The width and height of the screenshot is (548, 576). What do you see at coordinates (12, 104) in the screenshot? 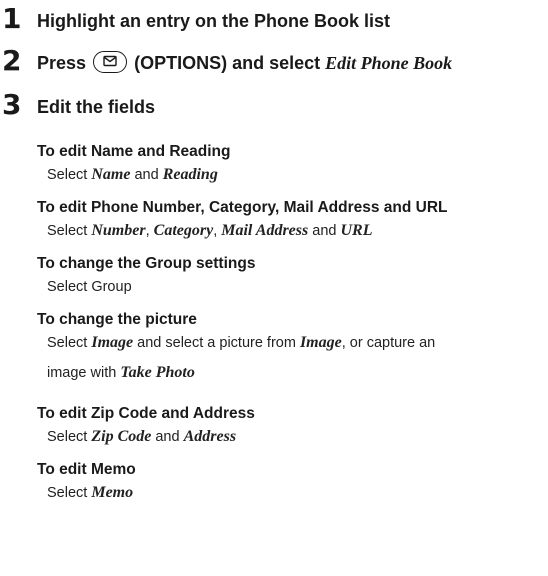
I see `step-number: 3` at bounding box center [12, 104].